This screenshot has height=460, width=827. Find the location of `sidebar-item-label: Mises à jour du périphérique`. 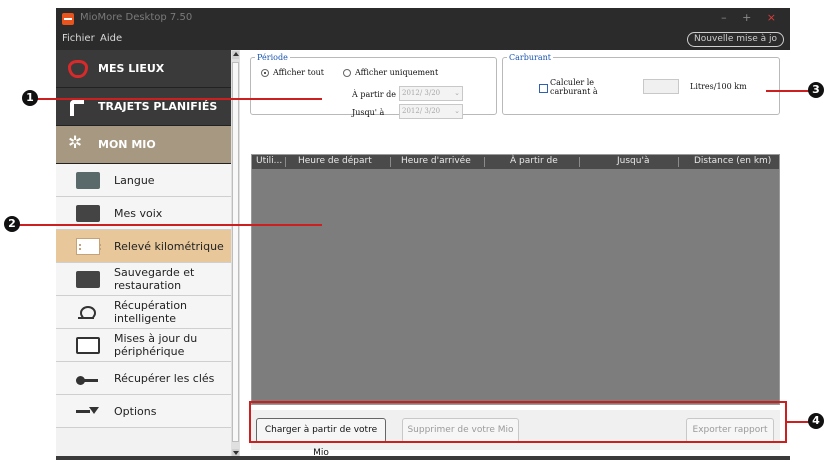

sidebar-item-label: Mises à jour du périphérique is located at coordinates (156, 345).